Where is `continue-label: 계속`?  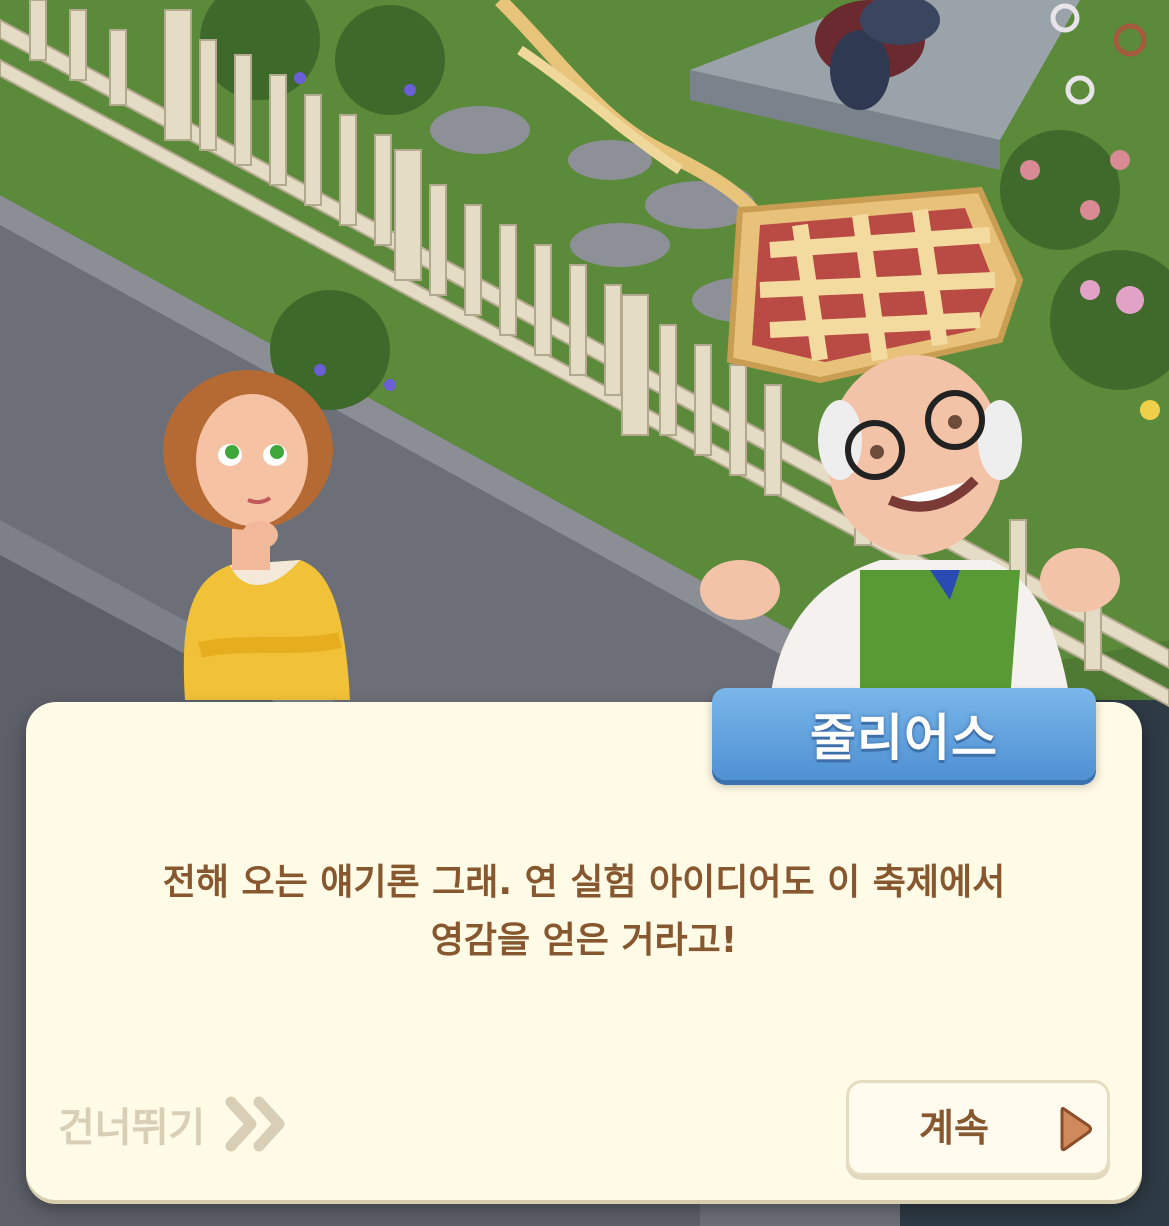 continue-label: 계속 is located at coordinates (954, 1128).